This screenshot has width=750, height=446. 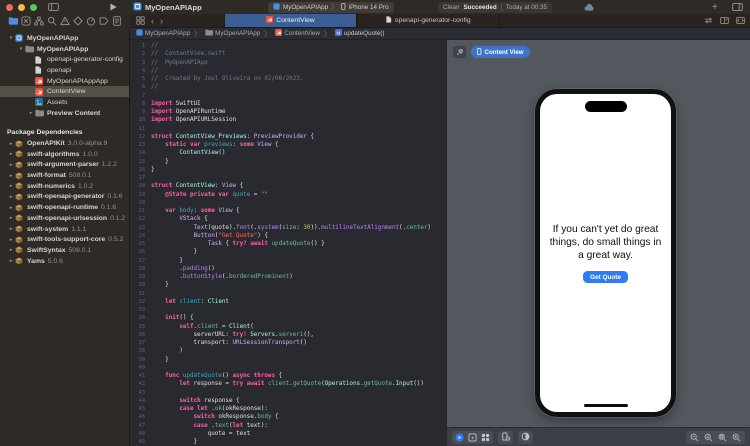 I want to click on package-row: ▸ swift-system 1.1.1, so click(x=64, y=229).